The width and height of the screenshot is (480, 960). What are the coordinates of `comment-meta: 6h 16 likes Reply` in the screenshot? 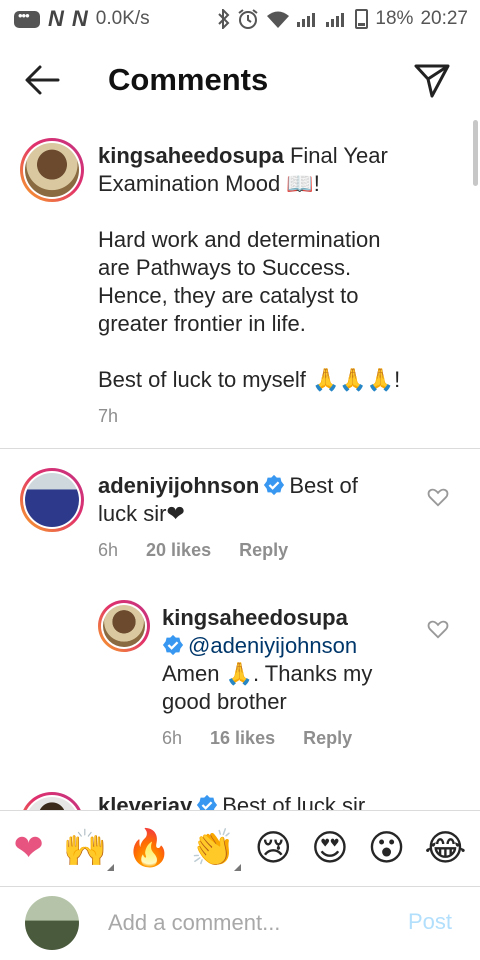 It's located at (257, 738).